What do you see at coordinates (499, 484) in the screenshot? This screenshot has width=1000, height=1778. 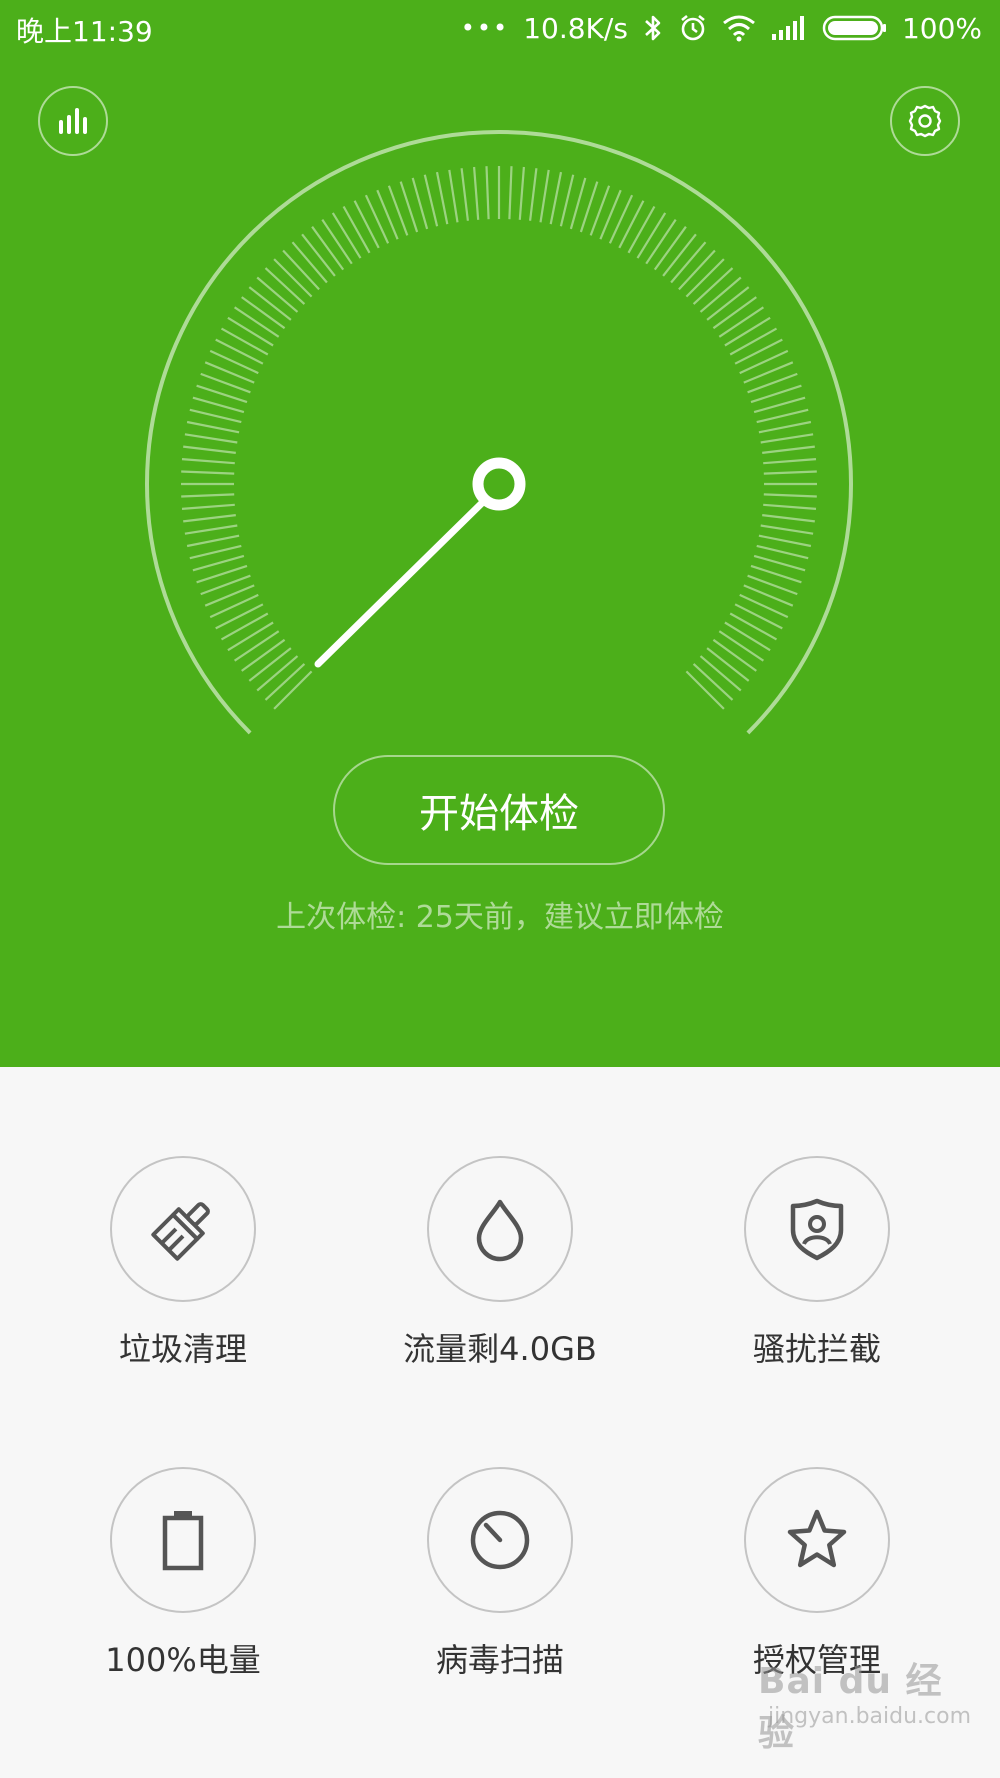 I see `gauge-needle-hub` at bounding box center [499, 484].